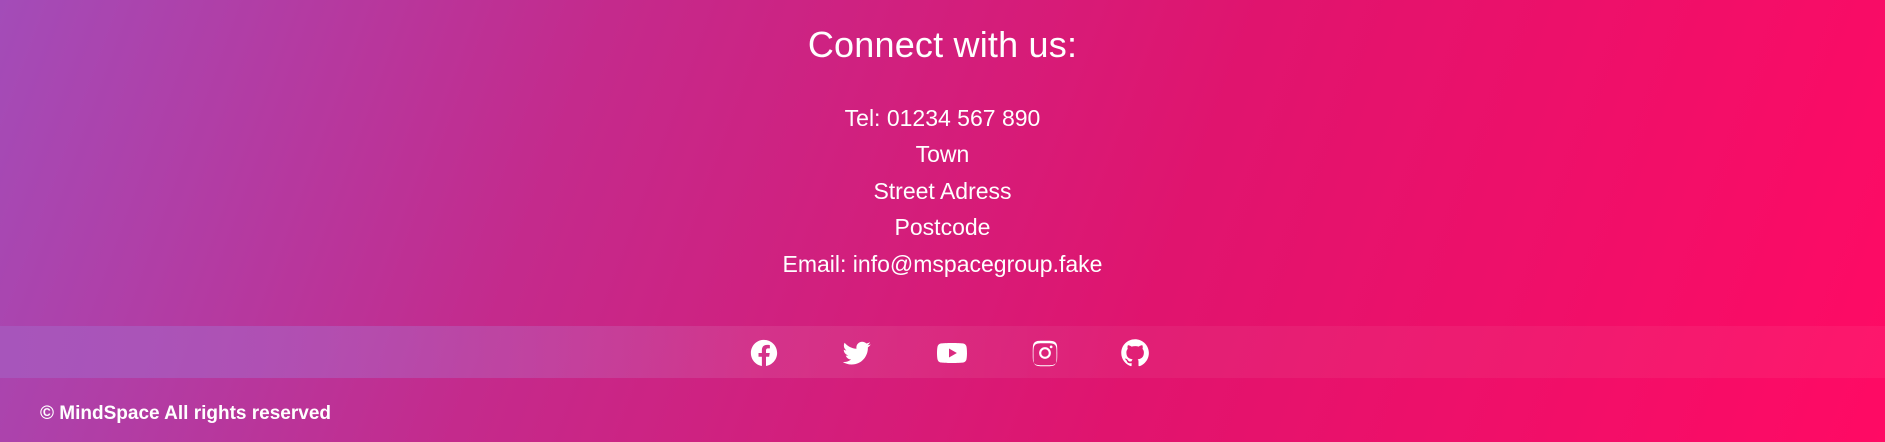  What do you see at coordinates (942, 118) in the screenshot?
I see `contact-phone: Tel: 01234 567 890` at bounding box center [942, 118].